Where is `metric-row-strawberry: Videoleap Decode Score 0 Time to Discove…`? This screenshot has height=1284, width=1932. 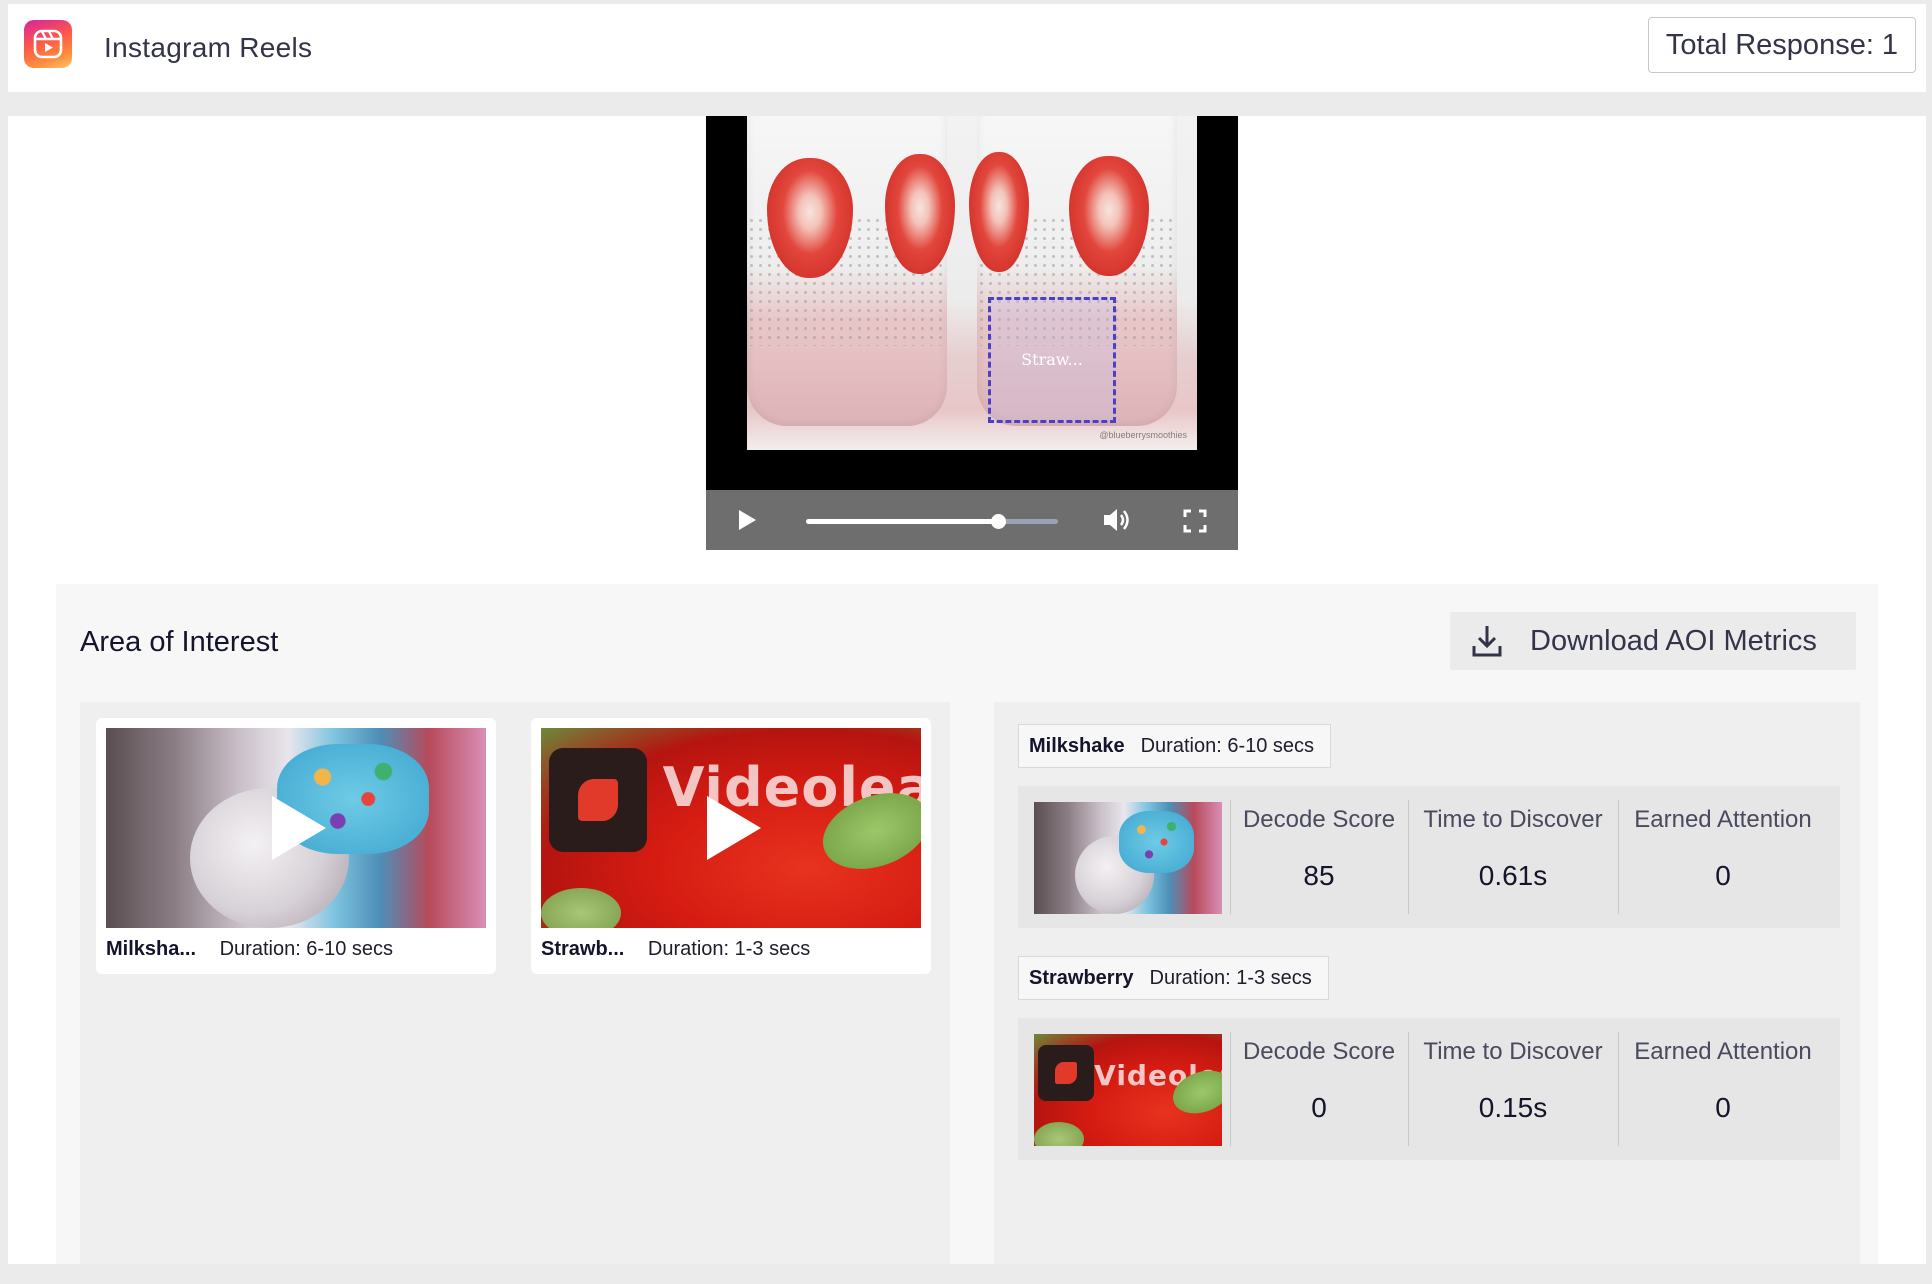 metric-row-strawberry: Videoleap Decode Score 0 Time to Discove… is located at coordinates (1429, 1089).